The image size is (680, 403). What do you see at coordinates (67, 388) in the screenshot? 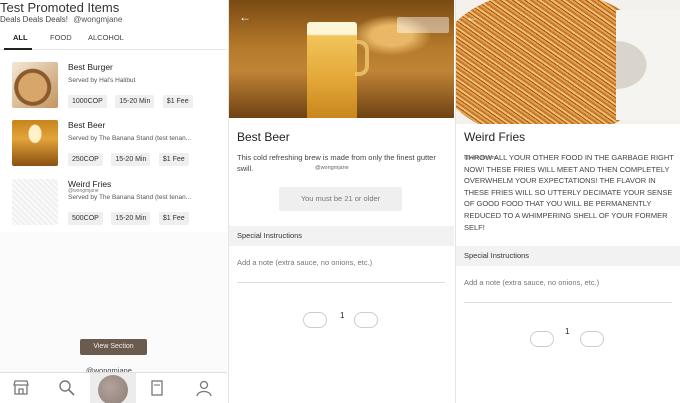
I see `search-icon` at bounding box center [67, 388].